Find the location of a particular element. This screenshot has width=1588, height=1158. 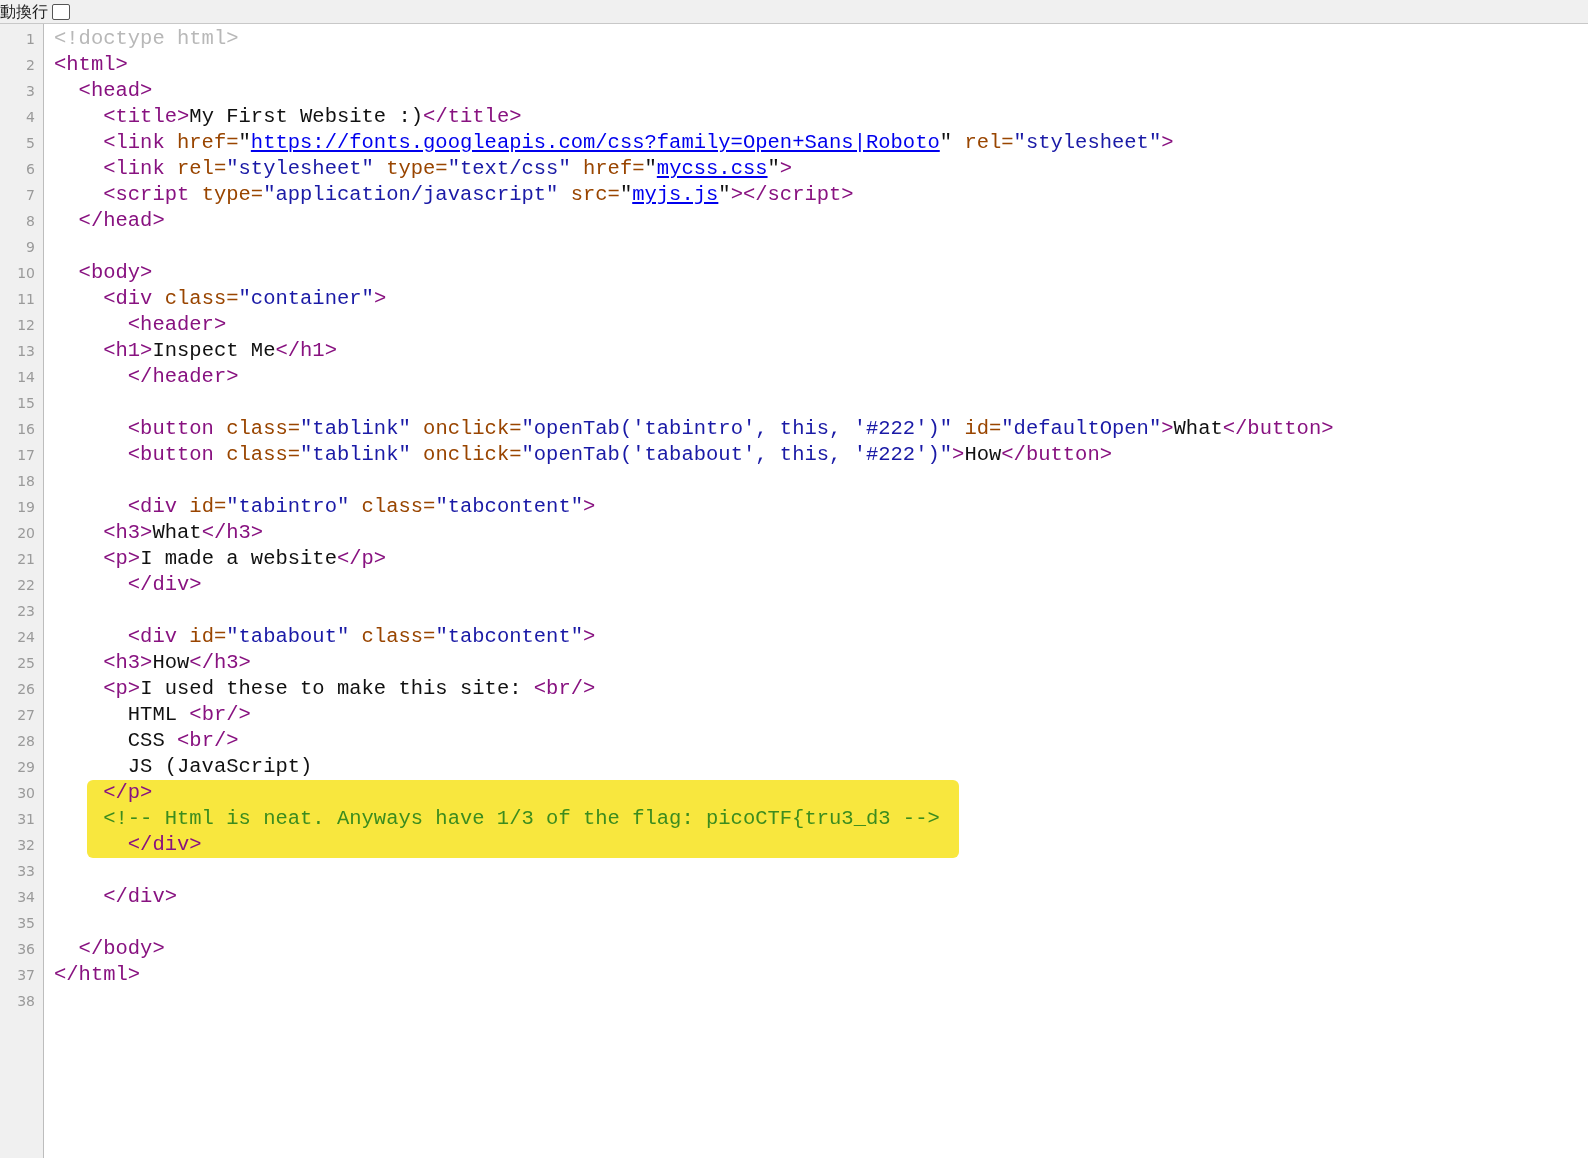

line-number: 3 is located at coordinates (30, 91).